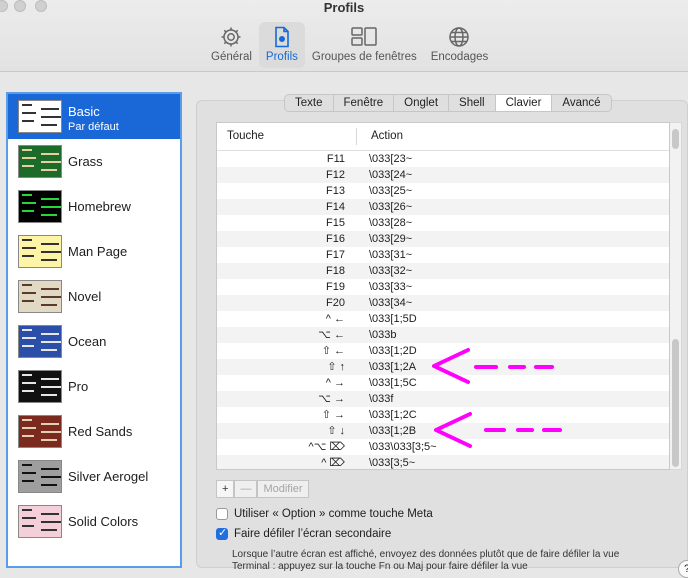  I want to click on scrollbar-thumb, so click(675, 403).